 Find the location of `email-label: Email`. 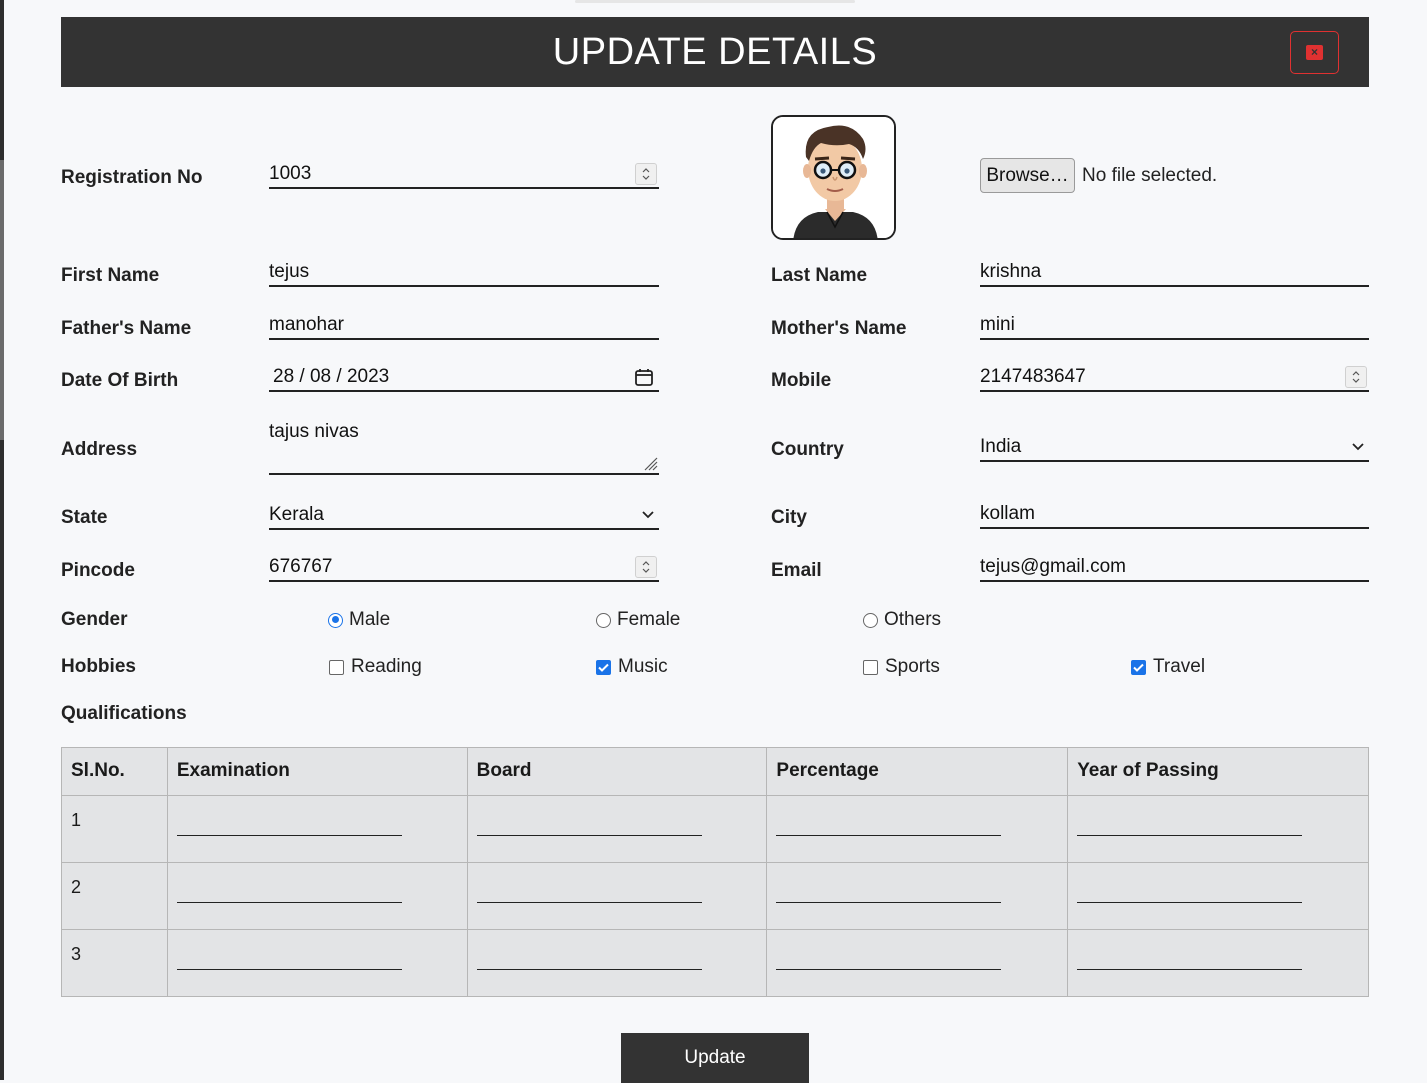

email-label: Email is located at coordinates (796, 570).